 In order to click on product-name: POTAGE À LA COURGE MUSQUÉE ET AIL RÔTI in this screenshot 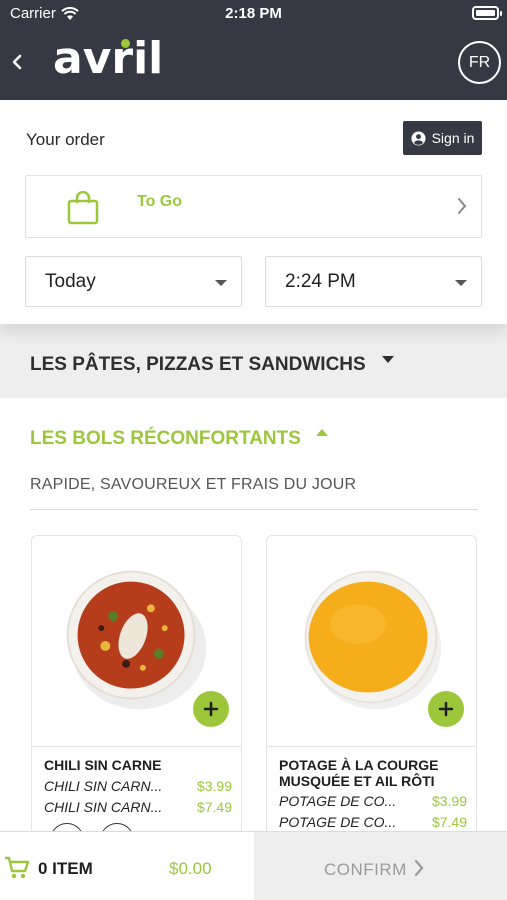, I will do `click(359, 773)`.